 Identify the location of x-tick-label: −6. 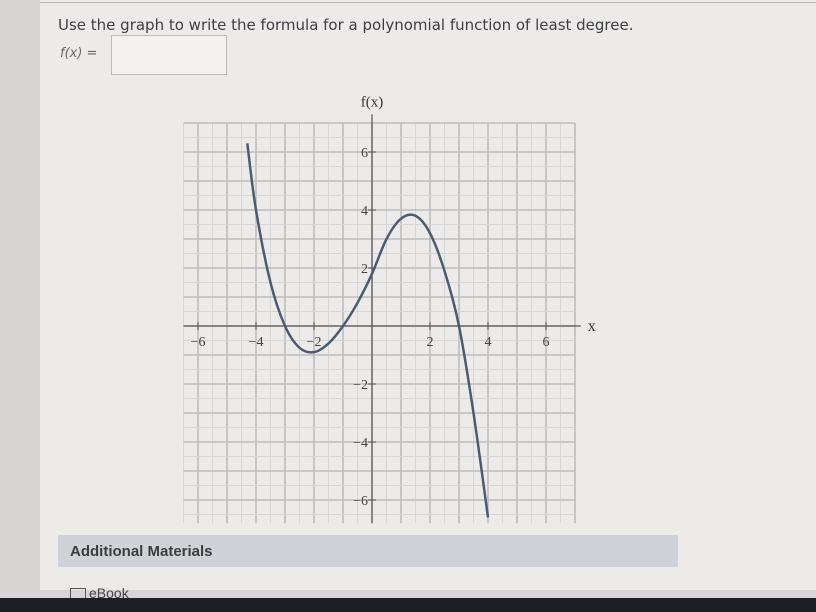
(198, 342).